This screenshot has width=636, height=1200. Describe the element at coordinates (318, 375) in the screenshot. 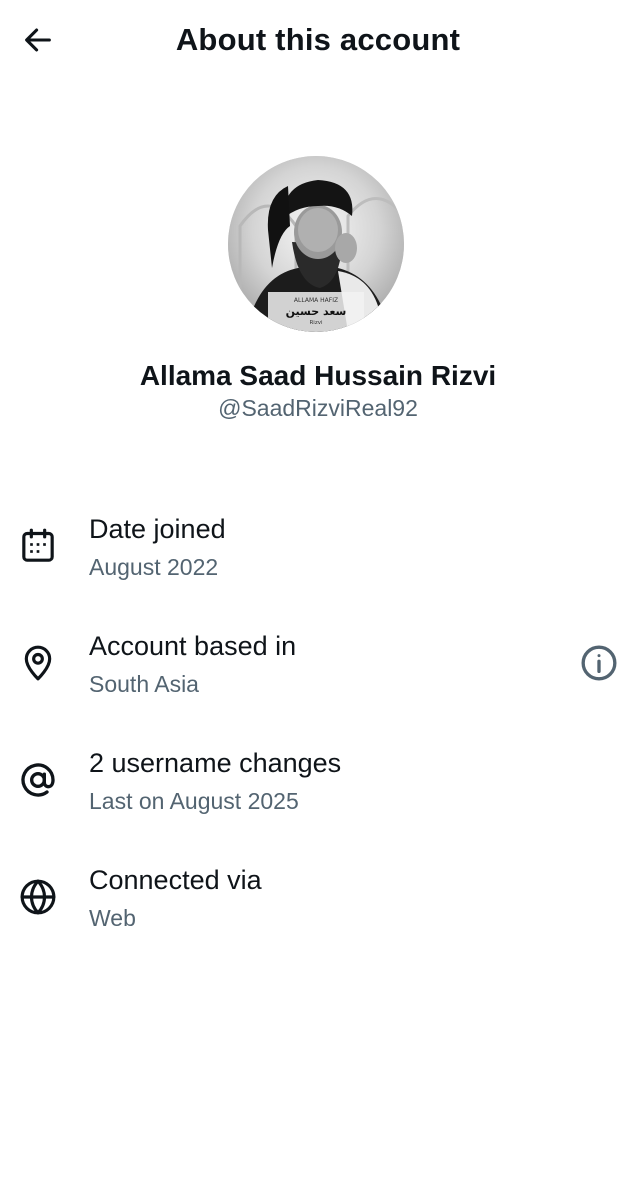

I see `display-name: Allama Saad Hussain Rizvi` at that location.